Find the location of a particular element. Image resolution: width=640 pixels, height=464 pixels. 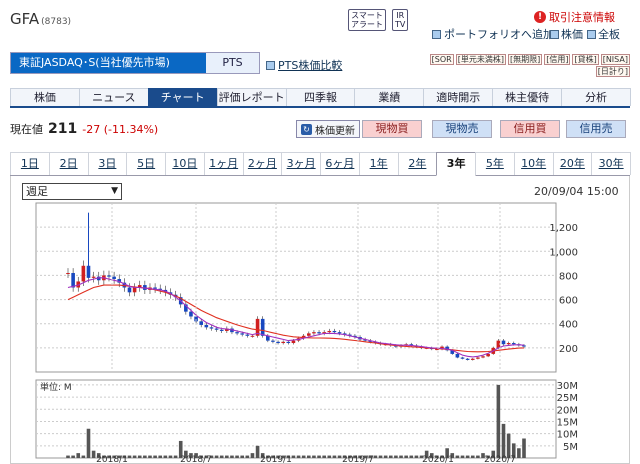

price-tick-label: 1,000 is located at coordinates (563, 252).